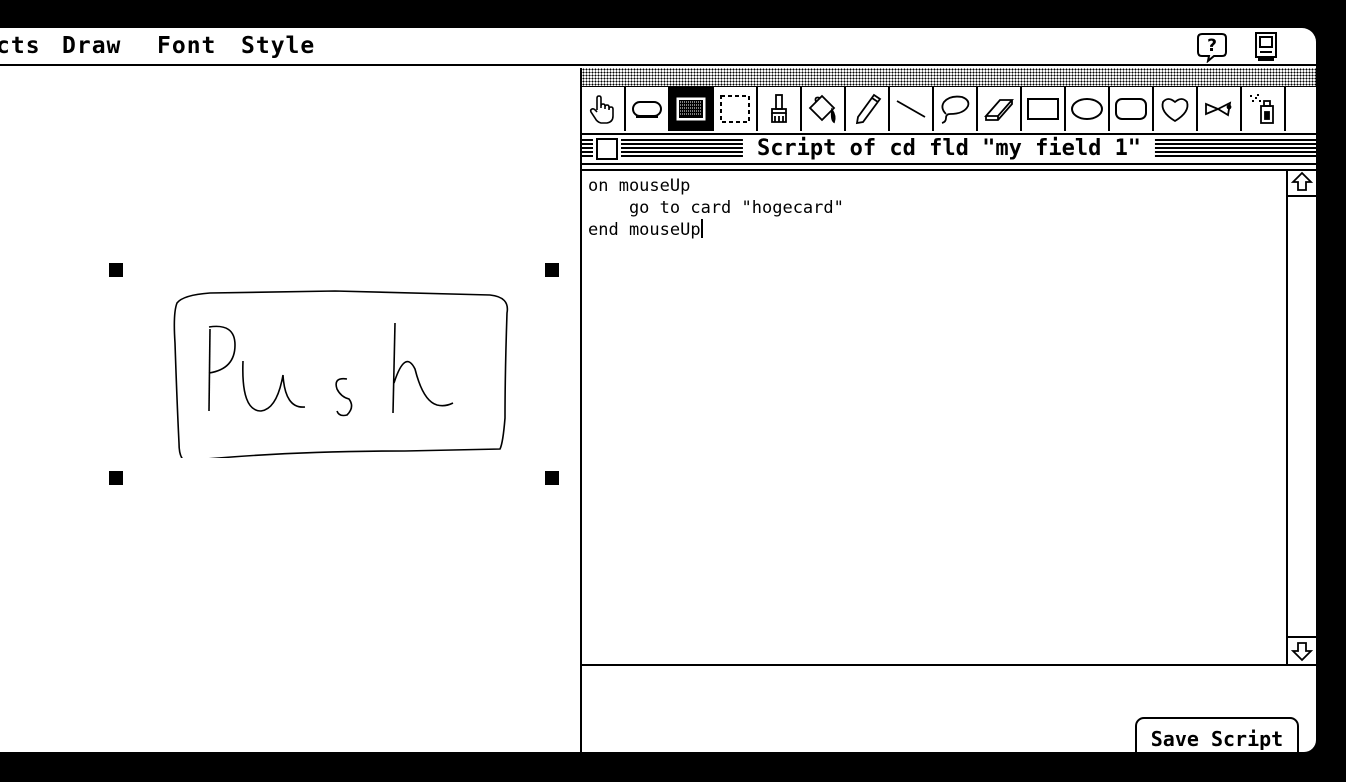 The height and width of the screenshot is (782, 1346). Describe the element at coordinates (20, 46) in the screenshot. I see `menu-objects: cts` at that location.